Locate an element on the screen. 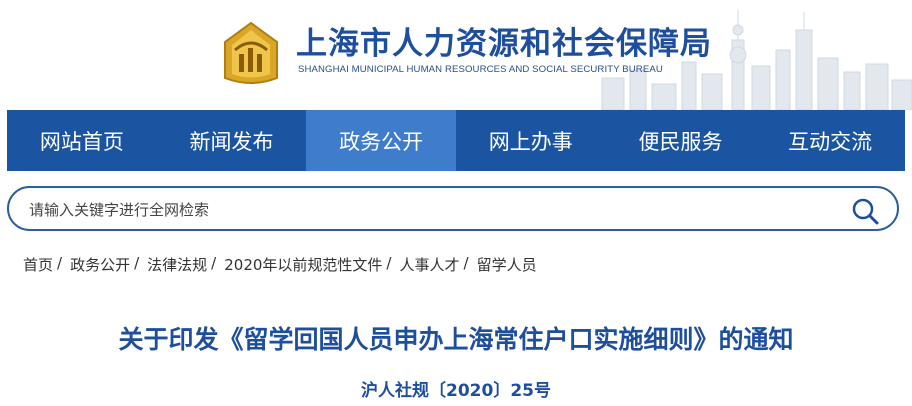 The width and height of the screenshot is (912, 406). breadcrumb-laws: 法律法规 is located at coordinates (177, 264).